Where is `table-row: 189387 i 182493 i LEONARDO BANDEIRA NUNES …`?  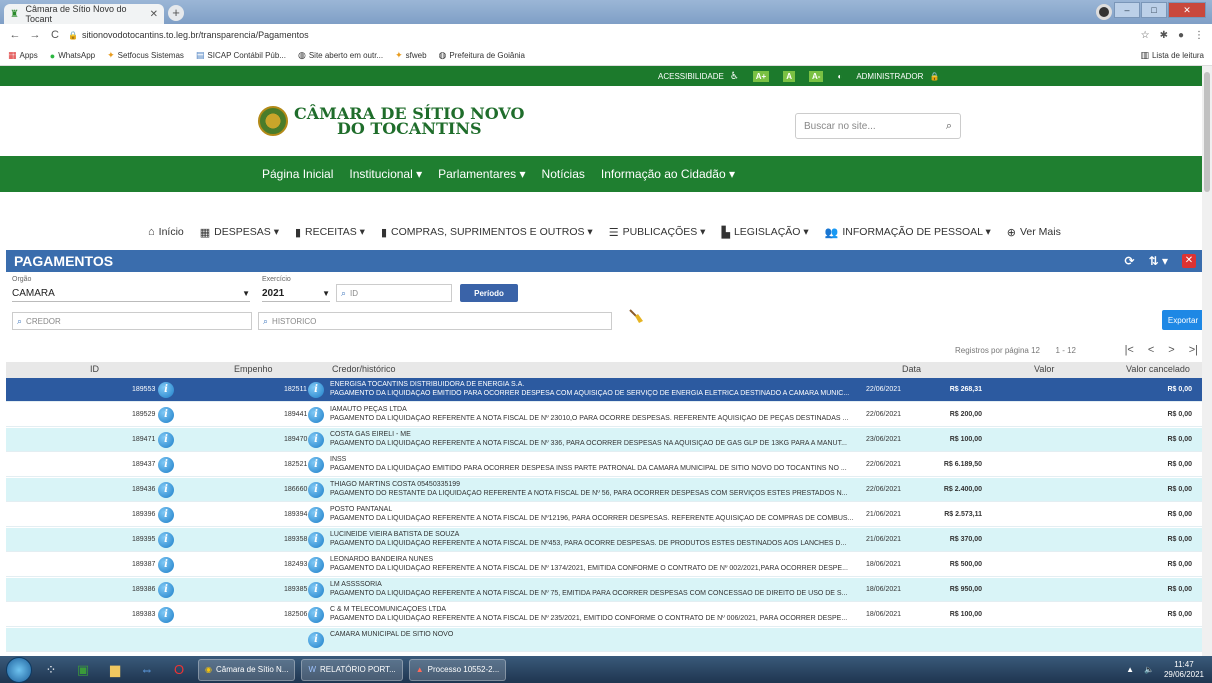
table-row: 189387 i 182493 i LEONARDO BANDEIRA NUNES … is located at coordinates (604, 565).